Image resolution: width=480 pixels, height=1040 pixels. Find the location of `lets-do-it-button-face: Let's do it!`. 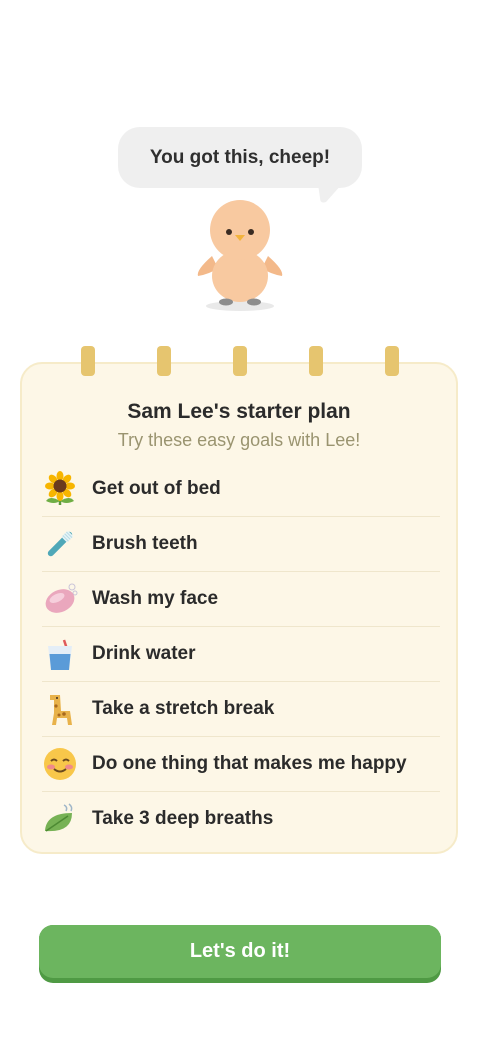

lets-do-it-button-face: Let's do it! is located at coordinates (240, 951).